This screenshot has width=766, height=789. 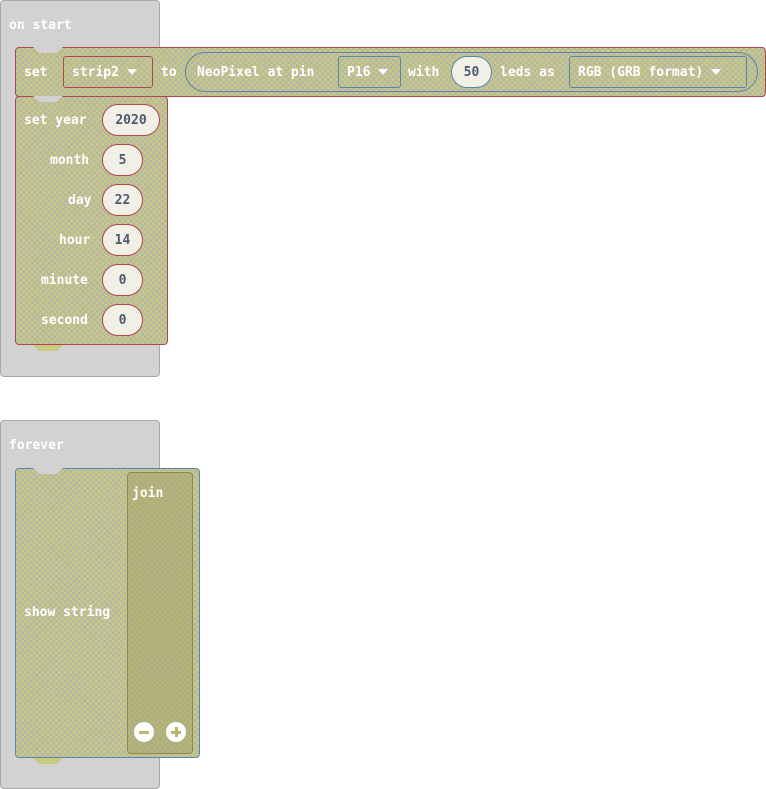 I want to click on minus-icon, so click(x=144, y=732).